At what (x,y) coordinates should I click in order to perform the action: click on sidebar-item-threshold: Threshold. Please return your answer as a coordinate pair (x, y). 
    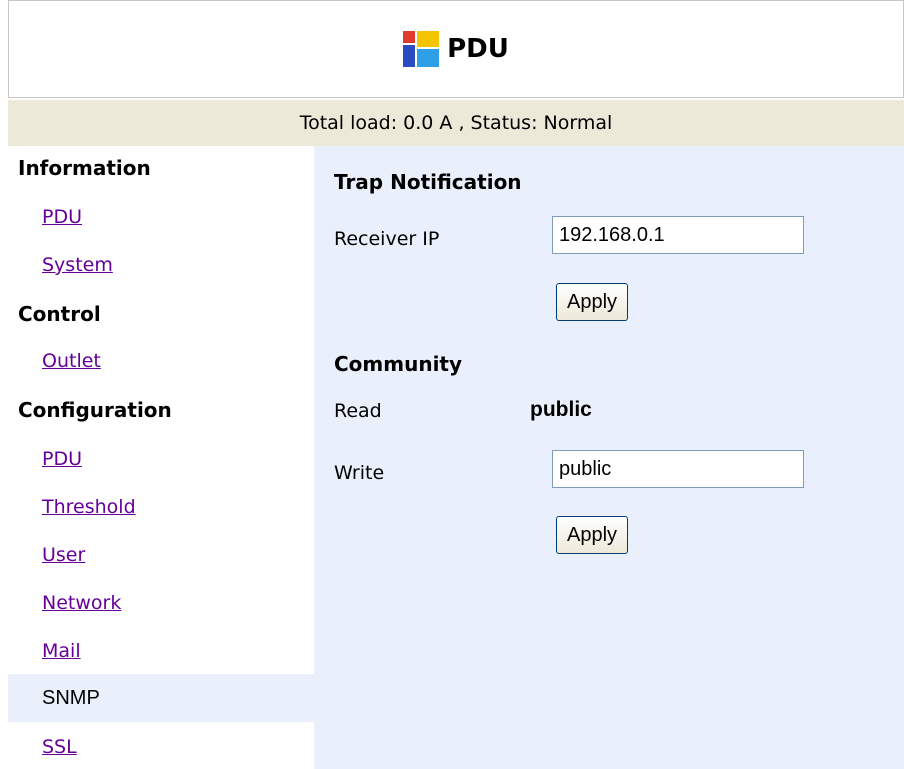
    Looking at the image, I should click on (89, 507).